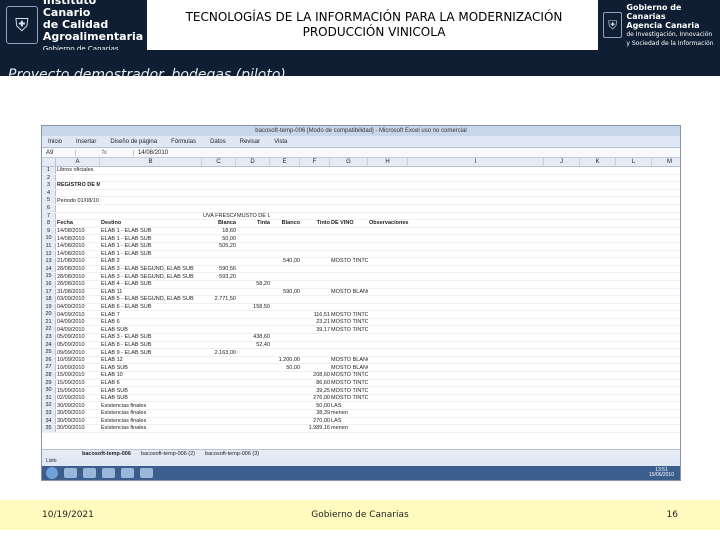 The image size is (720, 540). Describe the element at coordinates (49, 398) in the screenshot. I see `row-number: 31` at that location.